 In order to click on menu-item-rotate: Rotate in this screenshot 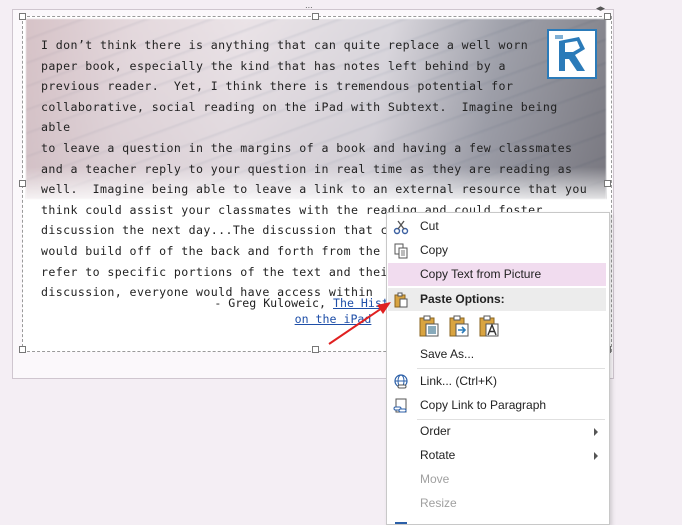, I will do `click(497, 455)`.